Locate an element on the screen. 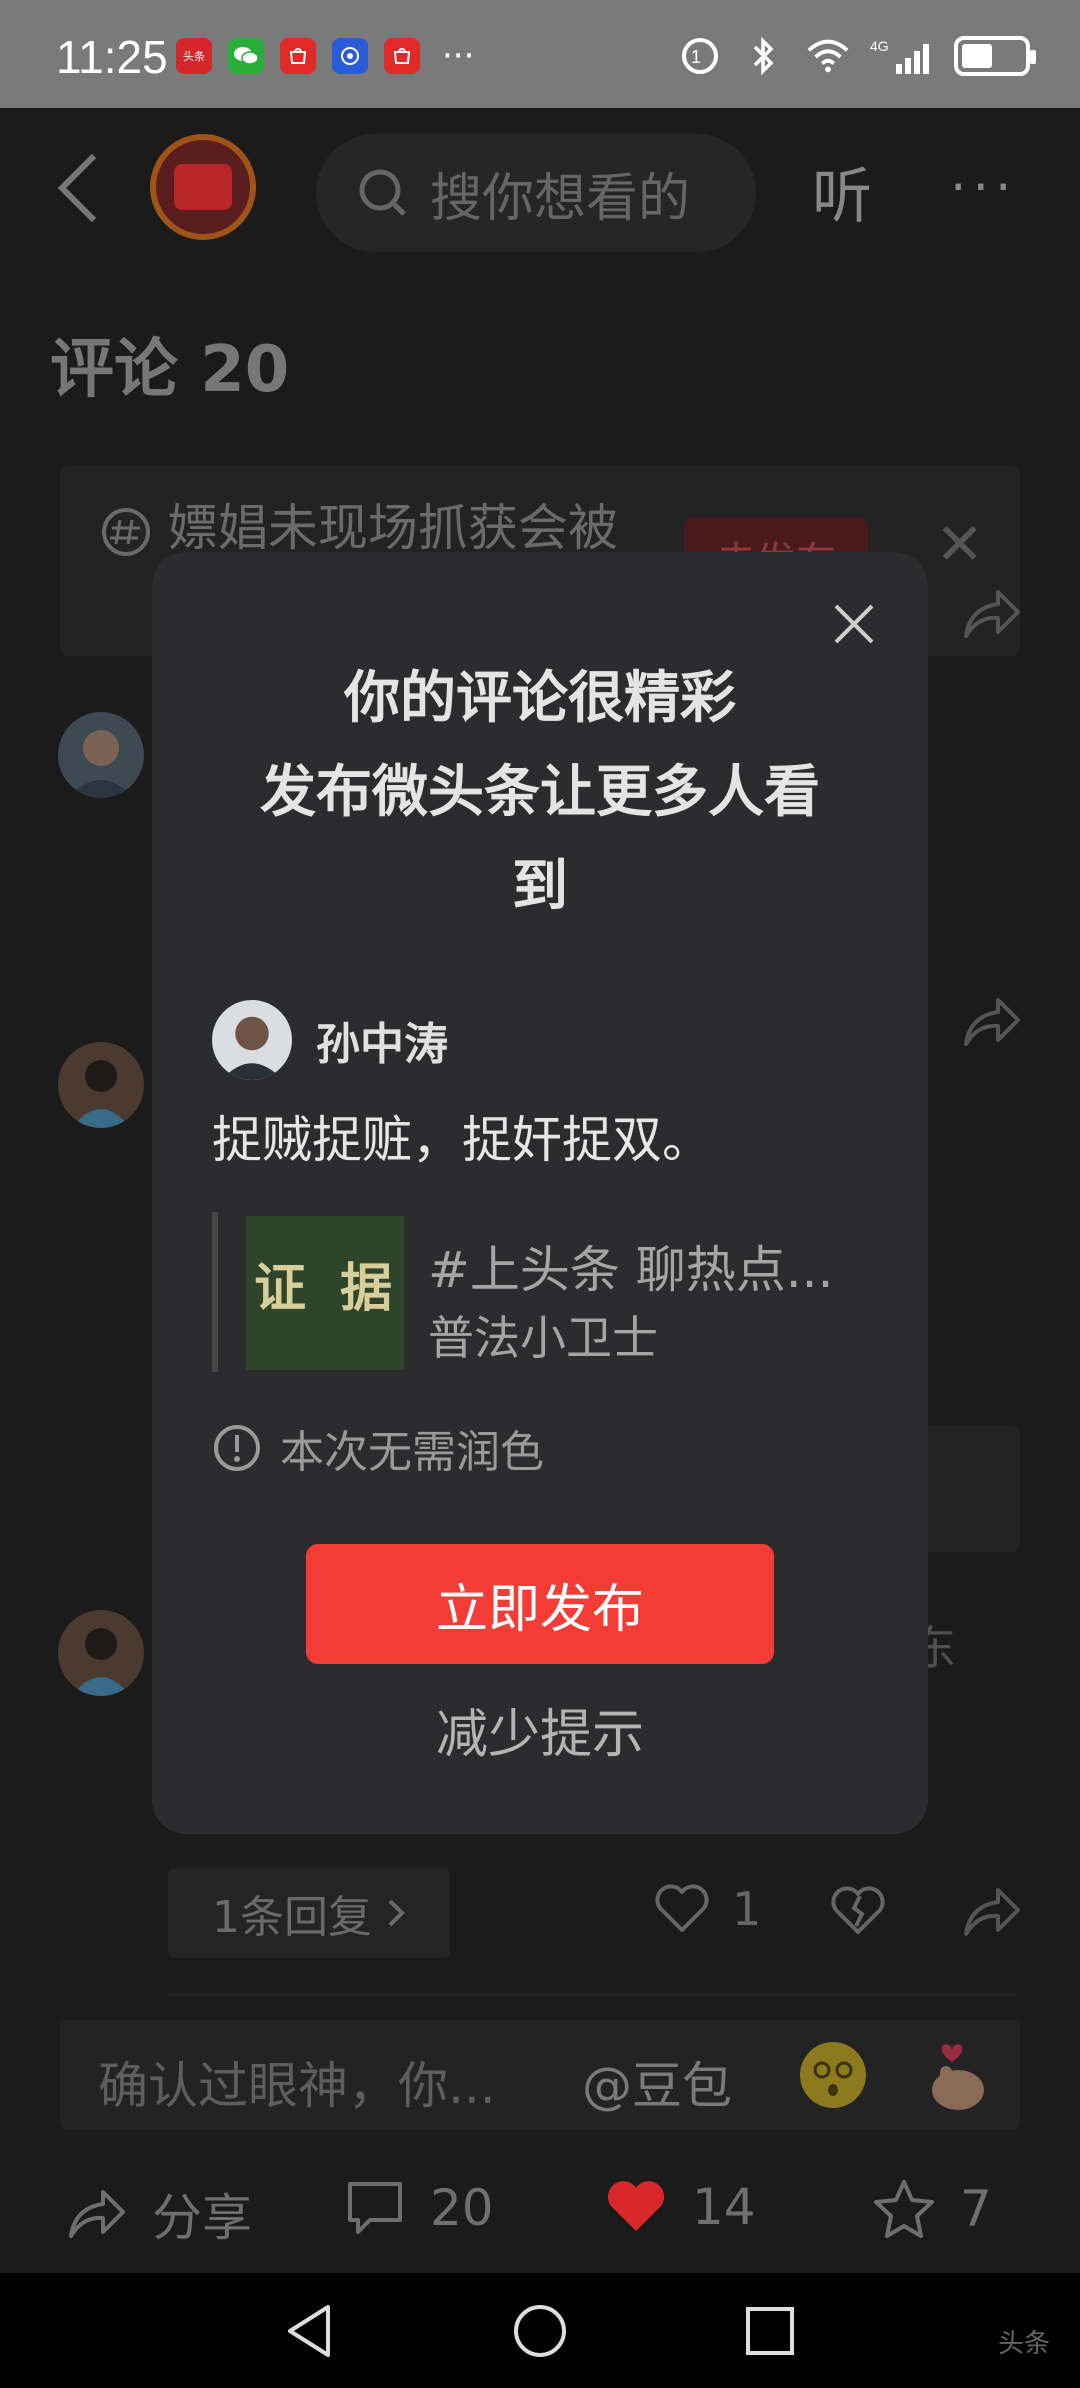 This screenshot has height=2388, width=1080. wechat-icon is located at coordinates (246, 56).